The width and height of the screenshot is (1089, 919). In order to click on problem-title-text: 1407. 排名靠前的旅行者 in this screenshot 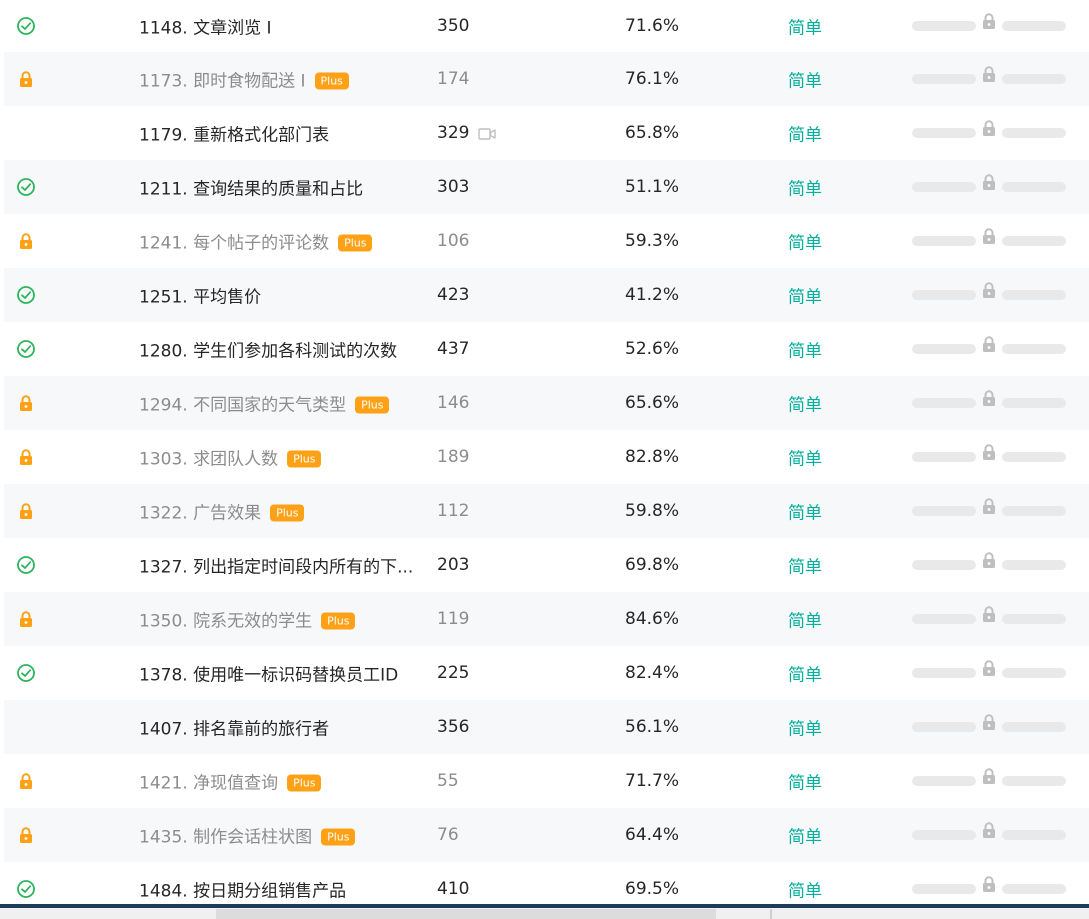, I will do `click(234, 730)`.